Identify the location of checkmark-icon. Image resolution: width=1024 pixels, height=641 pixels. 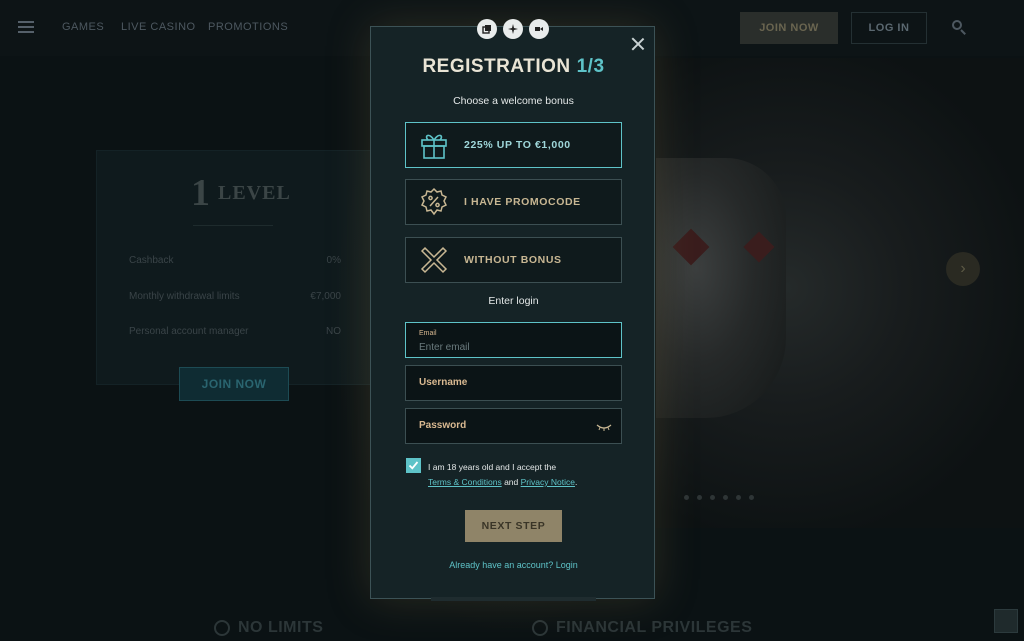
(413, 465).